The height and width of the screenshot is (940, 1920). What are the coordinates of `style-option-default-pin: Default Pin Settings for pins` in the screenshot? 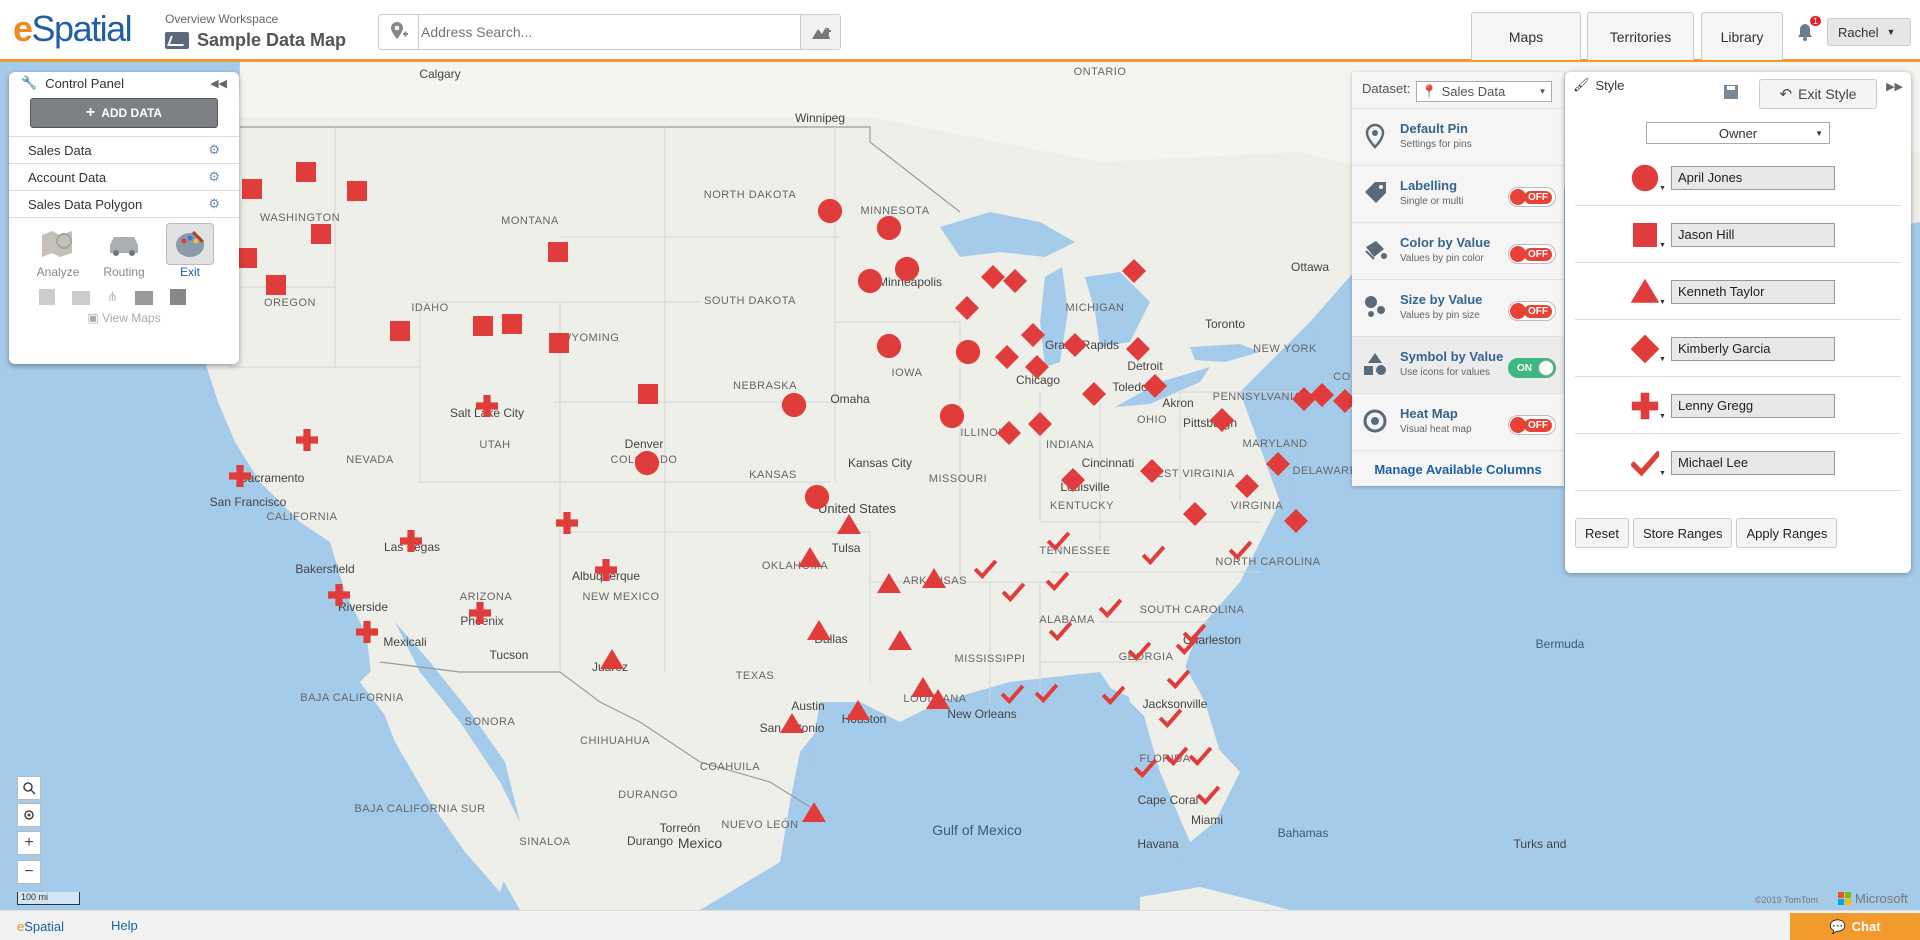 It's located at (1458, 136).